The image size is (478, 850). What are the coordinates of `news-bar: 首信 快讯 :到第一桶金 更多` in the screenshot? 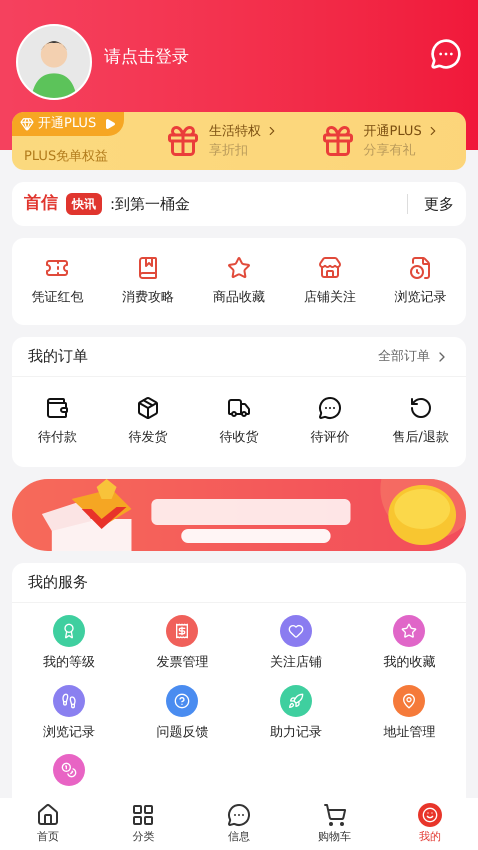 It's located at (239, 204).